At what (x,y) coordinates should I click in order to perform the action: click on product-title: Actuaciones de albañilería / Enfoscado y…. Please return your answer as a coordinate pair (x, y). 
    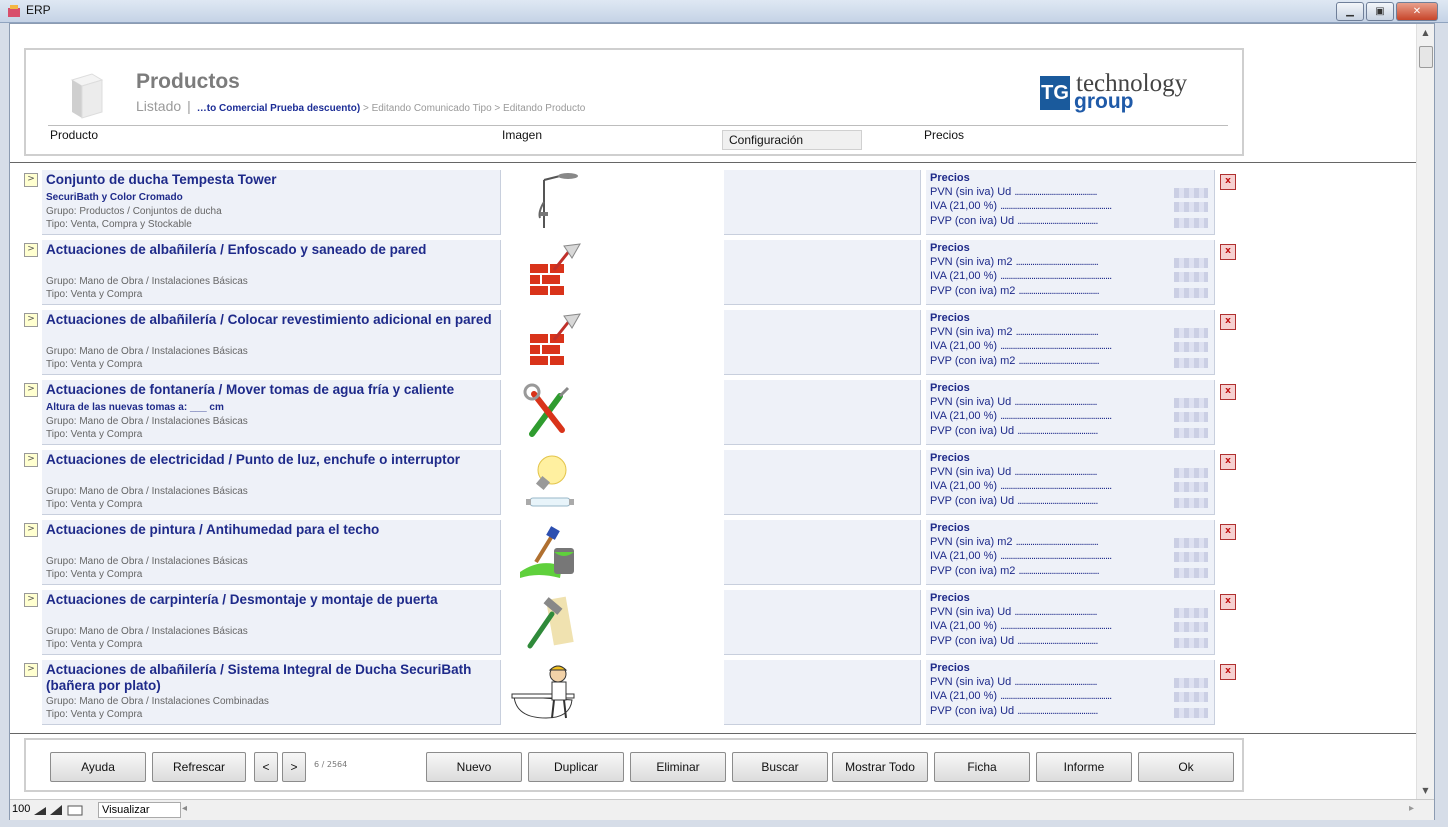
    Looking at the image, I should click on (271, 250).